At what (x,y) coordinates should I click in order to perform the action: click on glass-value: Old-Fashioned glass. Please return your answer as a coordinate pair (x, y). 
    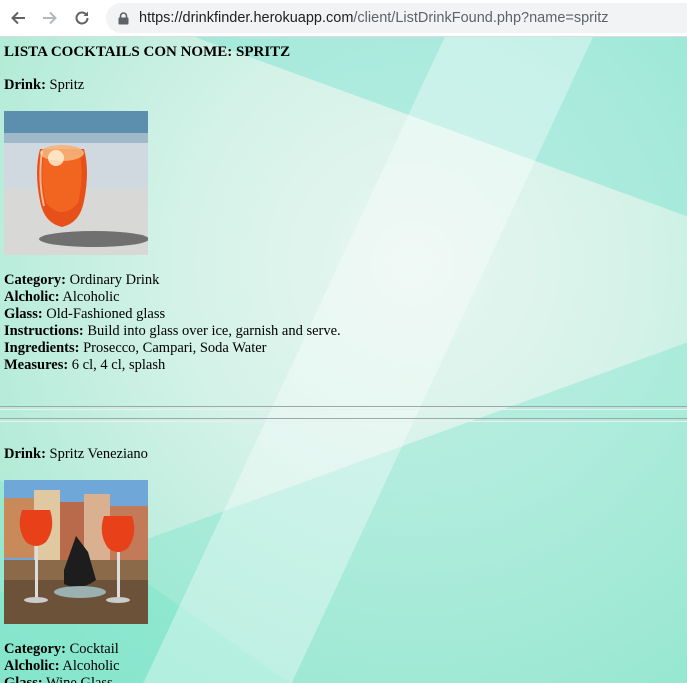
    Looking at the image, I should click on (106, 314).